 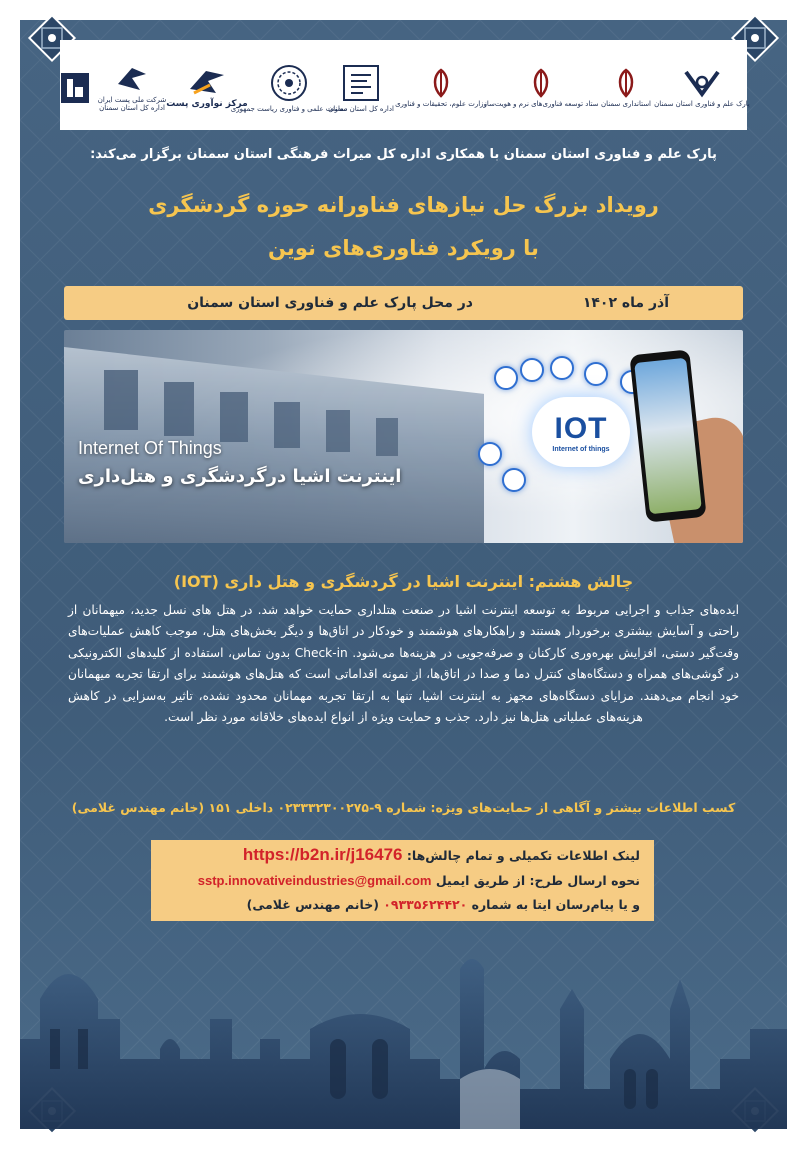 What do you see at coordinates (490, 454) in the screenshot?
I see `speaker-icon` at bounding box center [490, 454].